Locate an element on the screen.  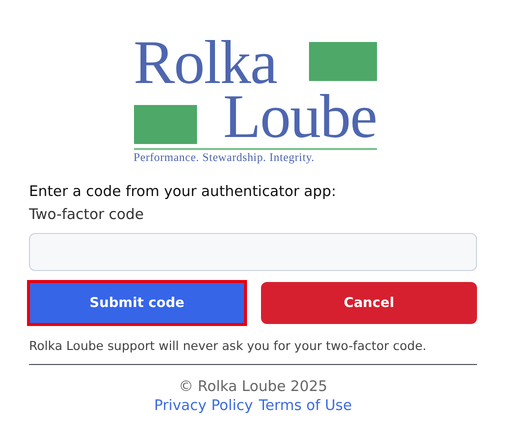
footer-link: Terms of Use is located at coordinates (305, 406).